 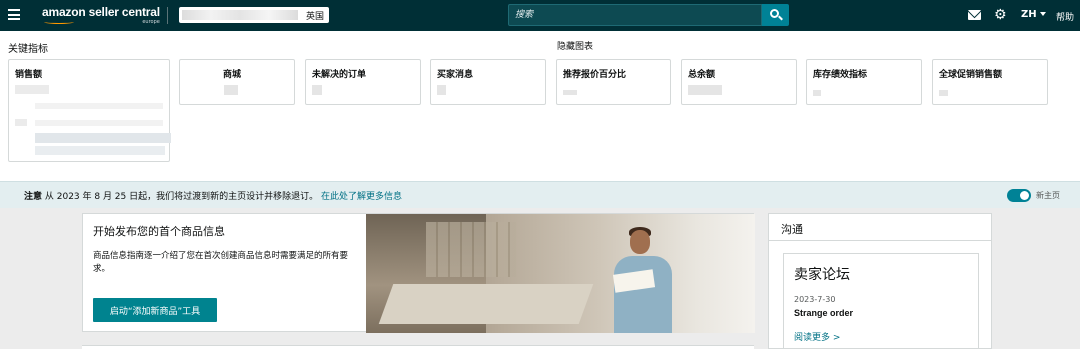 I want to click on new-homepage-toggle, so click(x=1019, y=195).